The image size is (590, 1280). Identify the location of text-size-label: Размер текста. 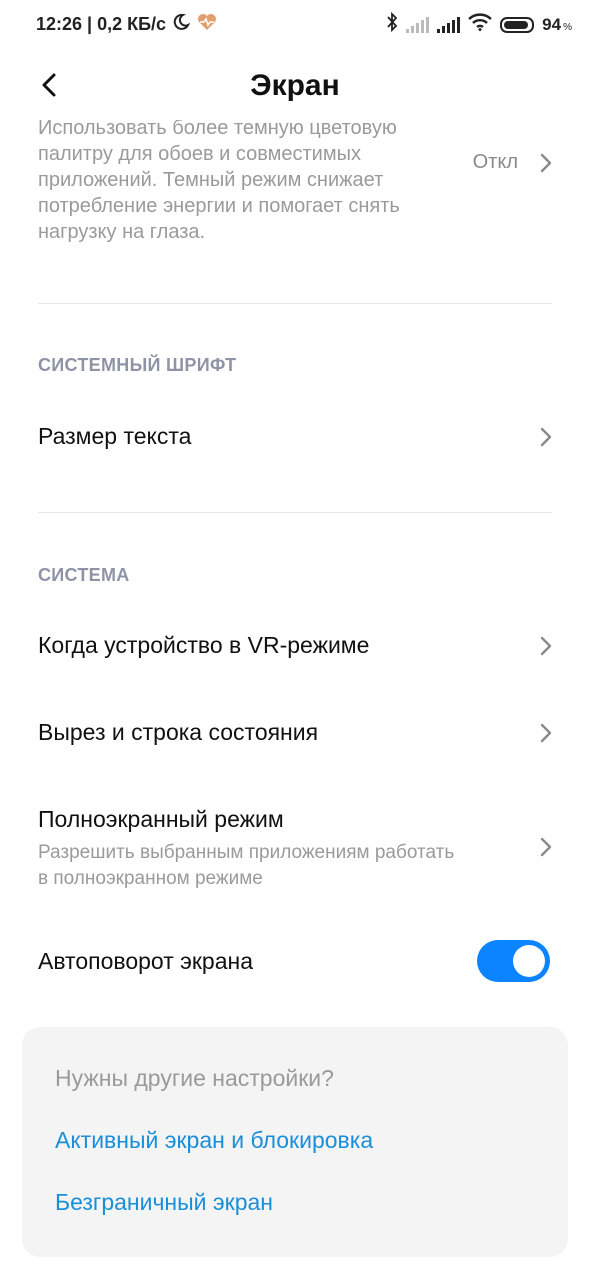
(115, 436).